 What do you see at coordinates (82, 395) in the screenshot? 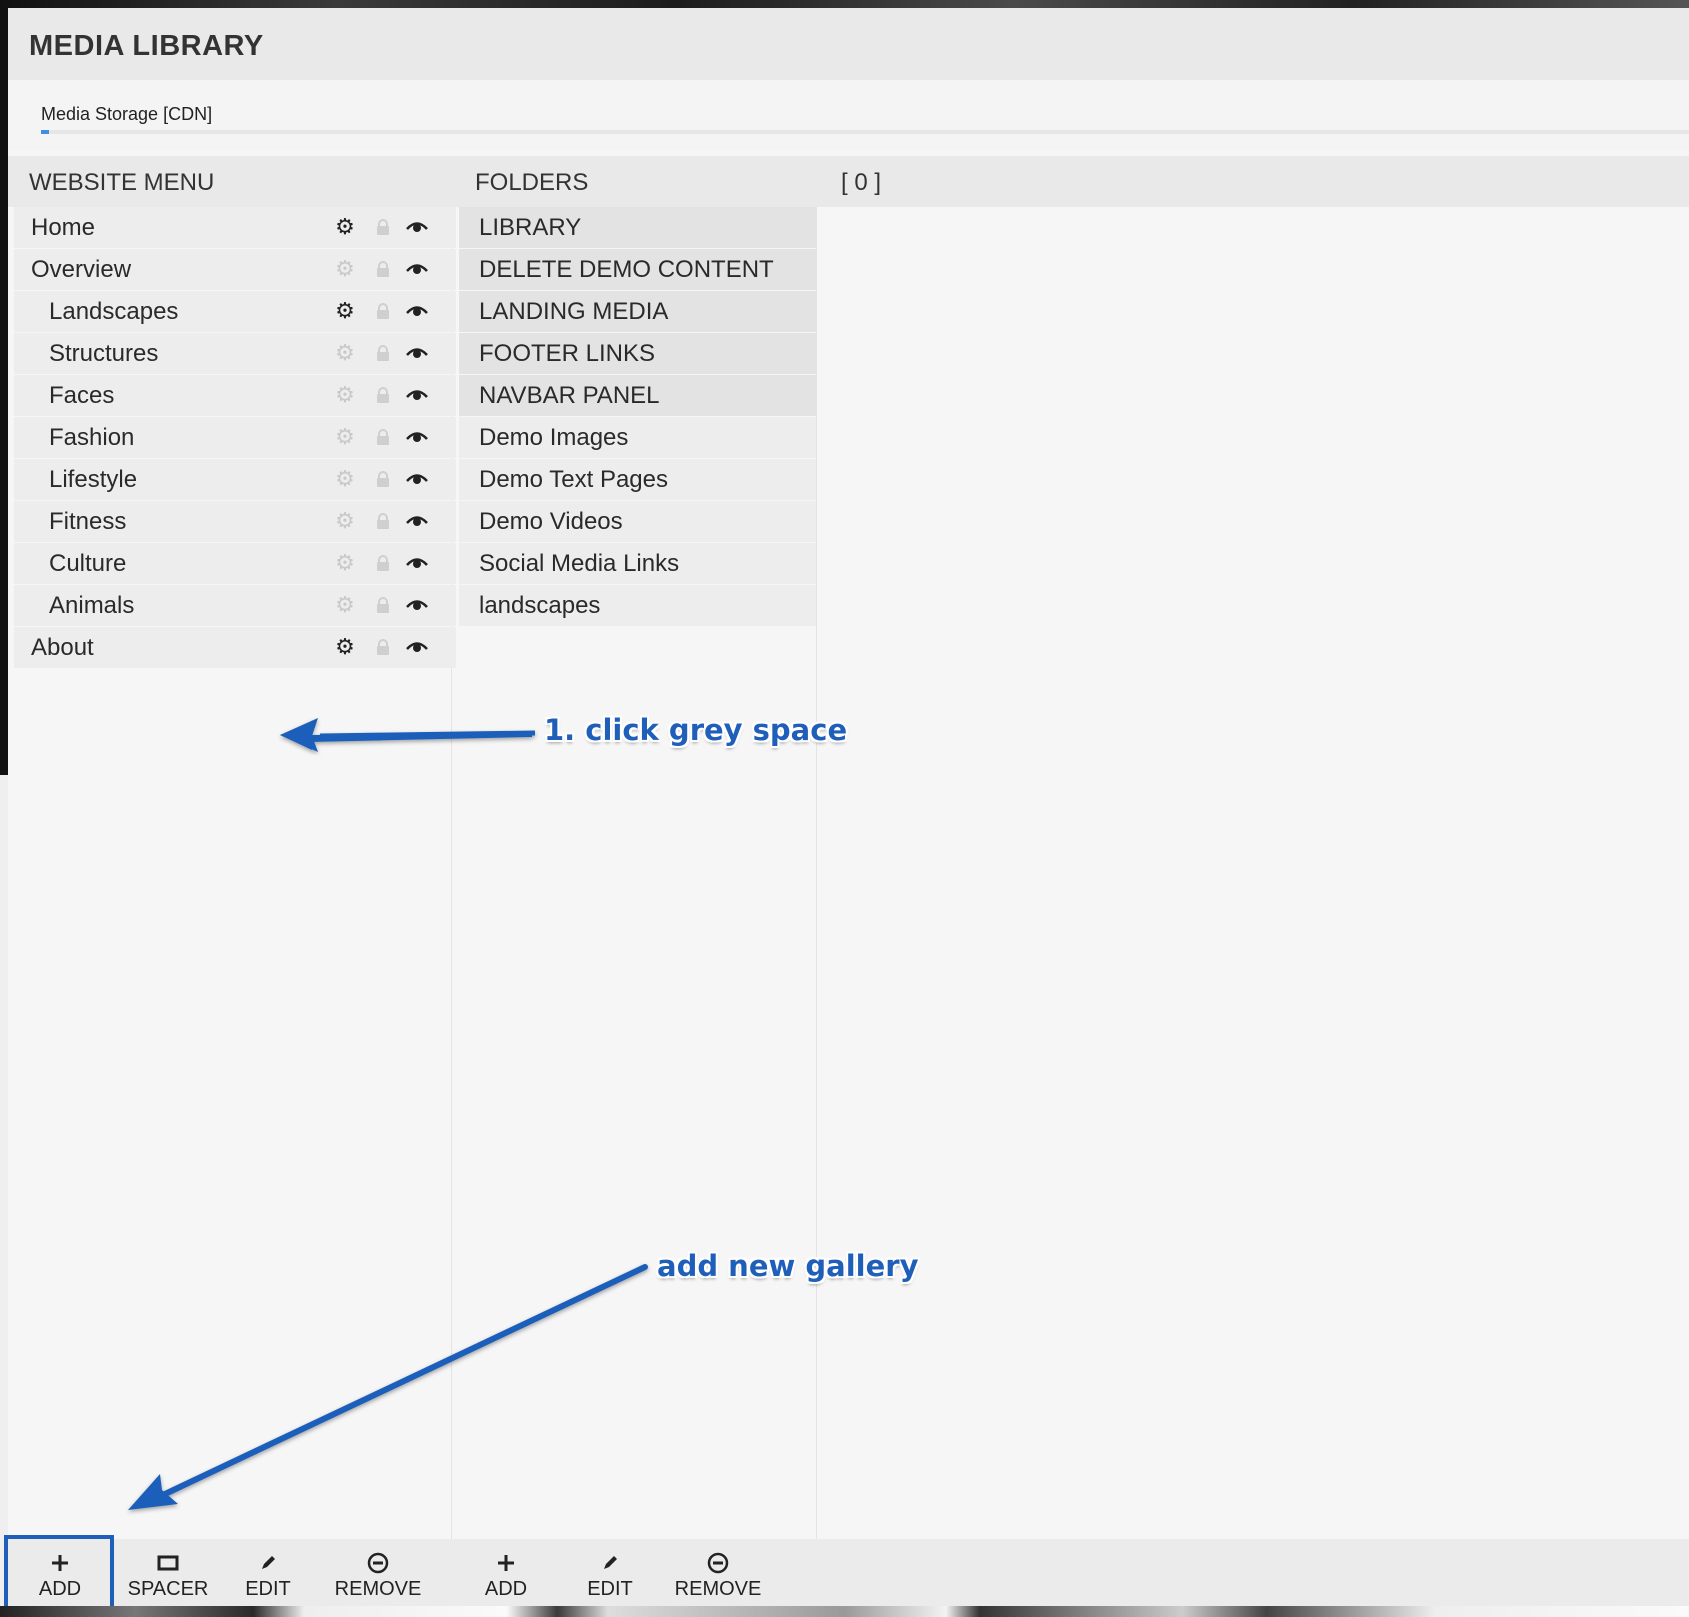
I see `menu-item-label: Faces` at bounding box center [82, 395].